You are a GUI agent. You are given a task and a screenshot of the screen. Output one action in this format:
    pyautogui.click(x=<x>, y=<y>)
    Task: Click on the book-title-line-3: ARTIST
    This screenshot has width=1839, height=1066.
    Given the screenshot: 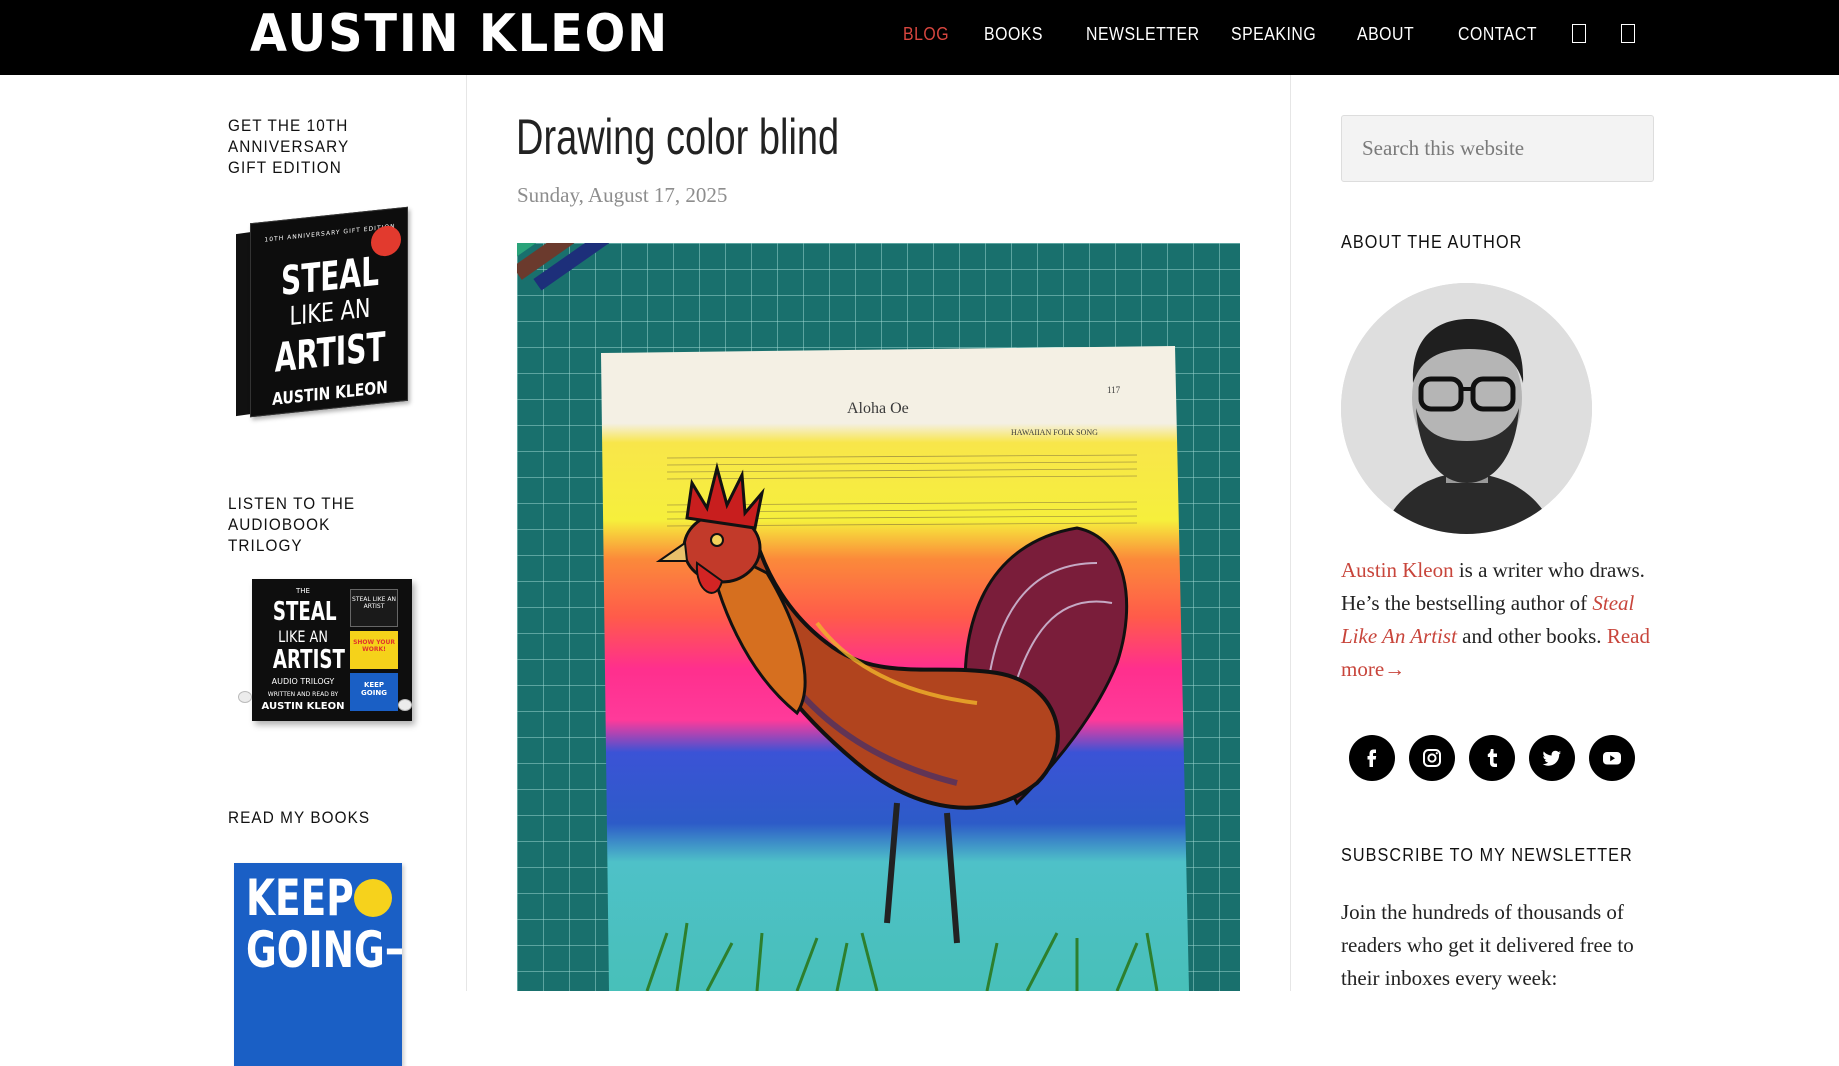 What is the action you would take?
    pyautogui.click(x=330, y=353)
    